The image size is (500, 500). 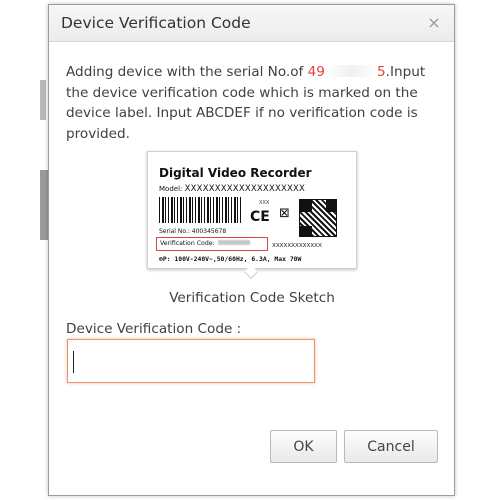 What do you see at coordinates (316, 72) in the screenshot?
I see `serial-number-start: 49` at bounding box center [316, 72].